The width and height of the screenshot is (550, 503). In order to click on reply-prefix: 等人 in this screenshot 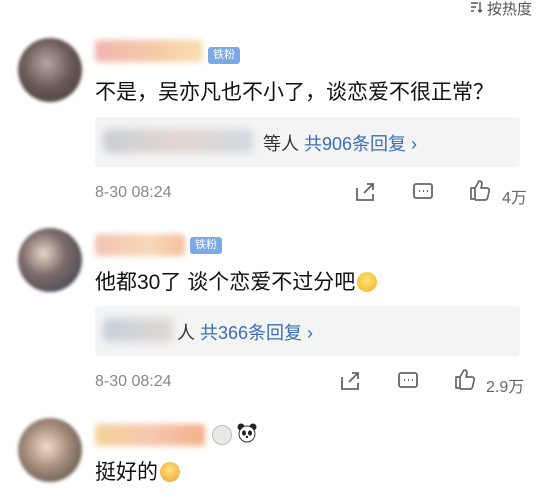, I will do `click(281, 144)`.